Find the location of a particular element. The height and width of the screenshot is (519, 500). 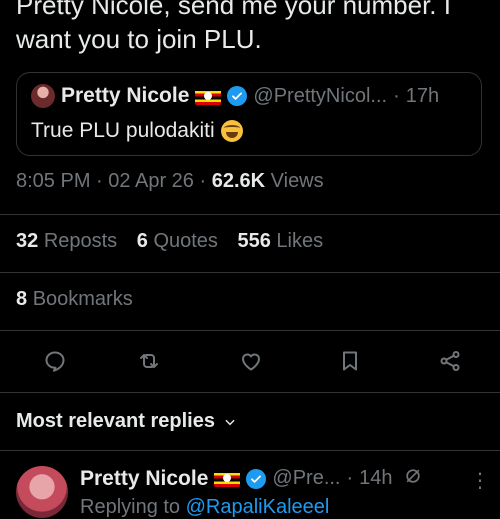

tweet-meta: 8:05 PM · 02 Apr 26 · 62.6K Views is located at coordinates (170, 181).